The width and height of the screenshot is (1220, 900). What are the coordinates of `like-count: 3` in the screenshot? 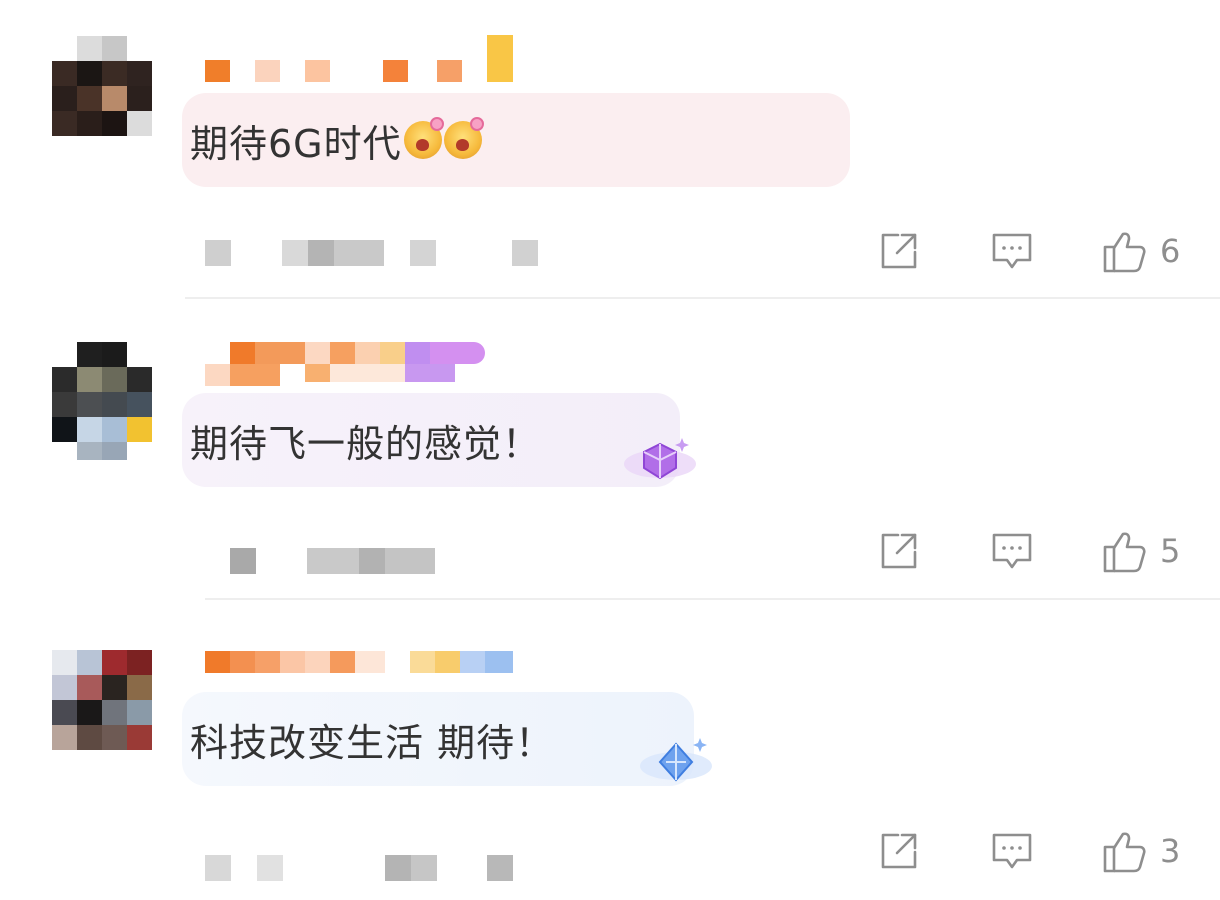 It's located at (1170, 851).